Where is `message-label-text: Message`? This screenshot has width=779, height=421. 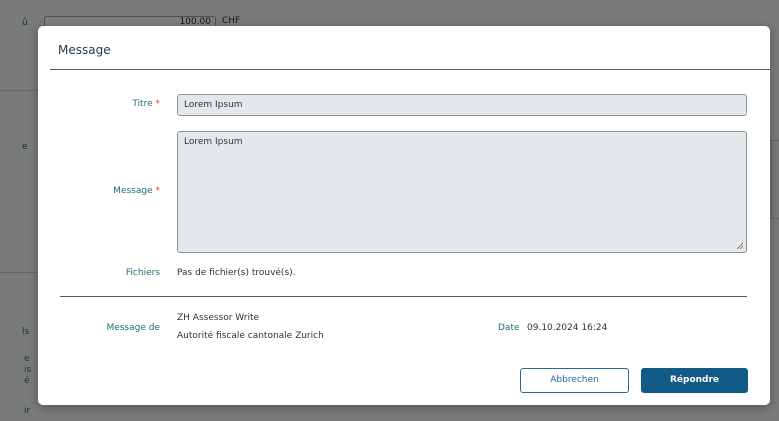 message-label-text: Message is located at coordinates (133, 191).